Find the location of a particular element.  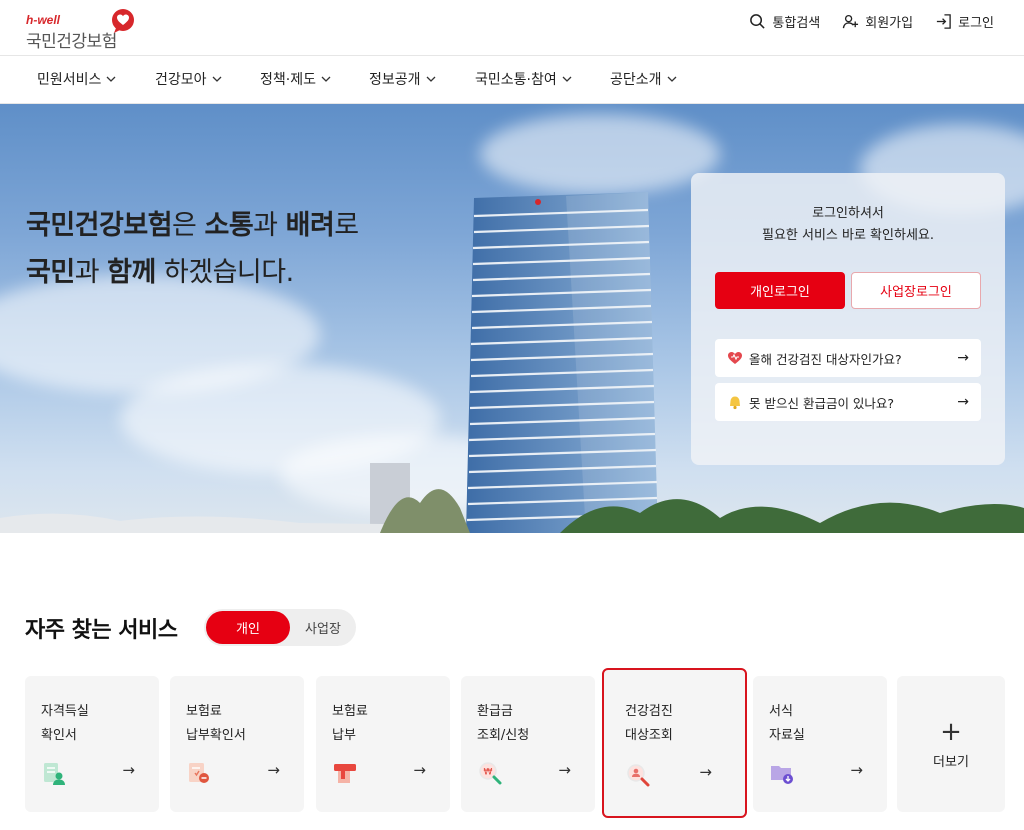

service-card-label: 자격득실 확인서 is located at coordinates (65, 723).